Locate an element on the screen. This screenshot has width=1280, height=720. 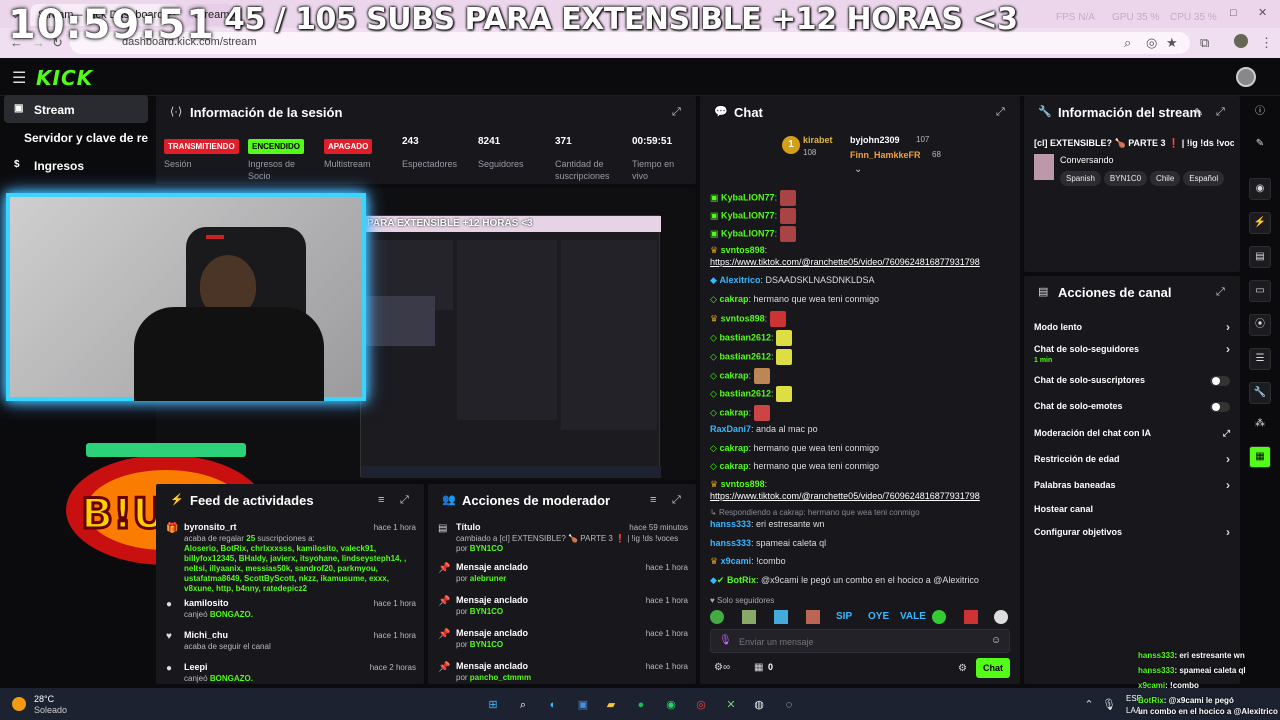
apps-icon: ⁂ is located at coordinates (1260, 425).